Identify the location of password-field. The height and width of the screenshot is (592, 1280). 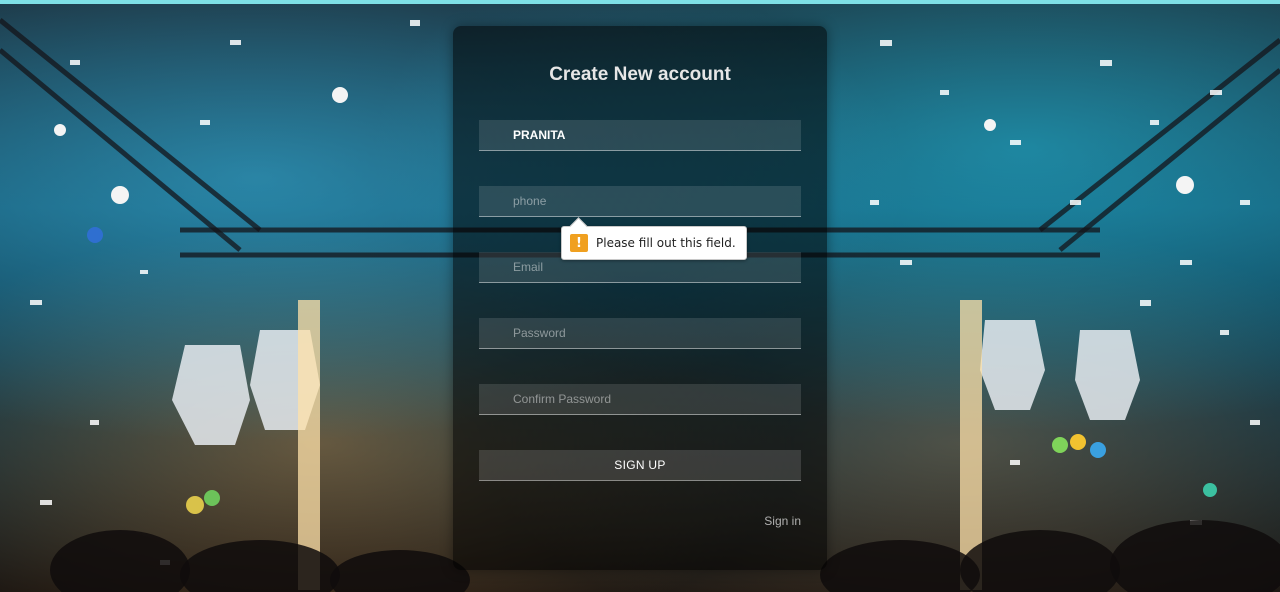
(640, 333).